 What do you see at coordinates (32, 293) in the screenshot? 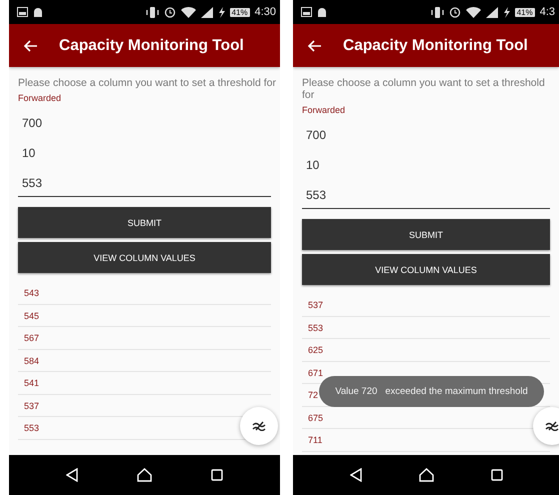
I see `column-value: 543` at bounding box center [32, 293].